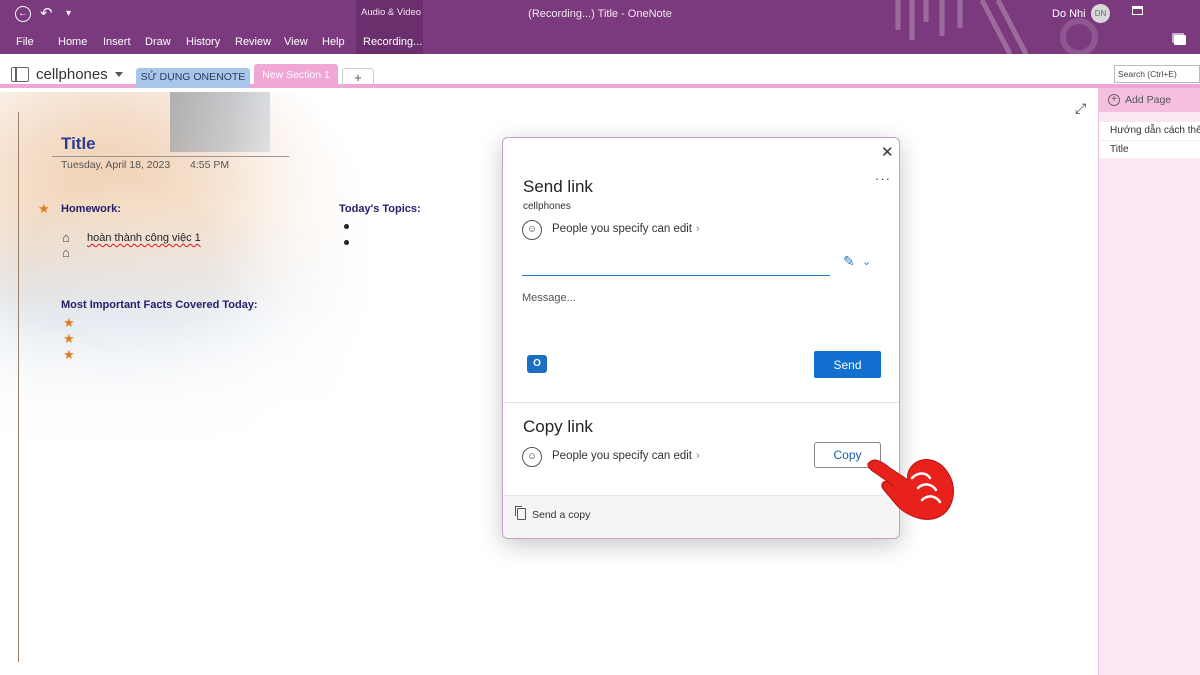  Describe the element at coordinates (1149, 381) in the screenshot. I see `page-list-panel: + Add Page Hướng dẫn cách thêm Title` at that location.